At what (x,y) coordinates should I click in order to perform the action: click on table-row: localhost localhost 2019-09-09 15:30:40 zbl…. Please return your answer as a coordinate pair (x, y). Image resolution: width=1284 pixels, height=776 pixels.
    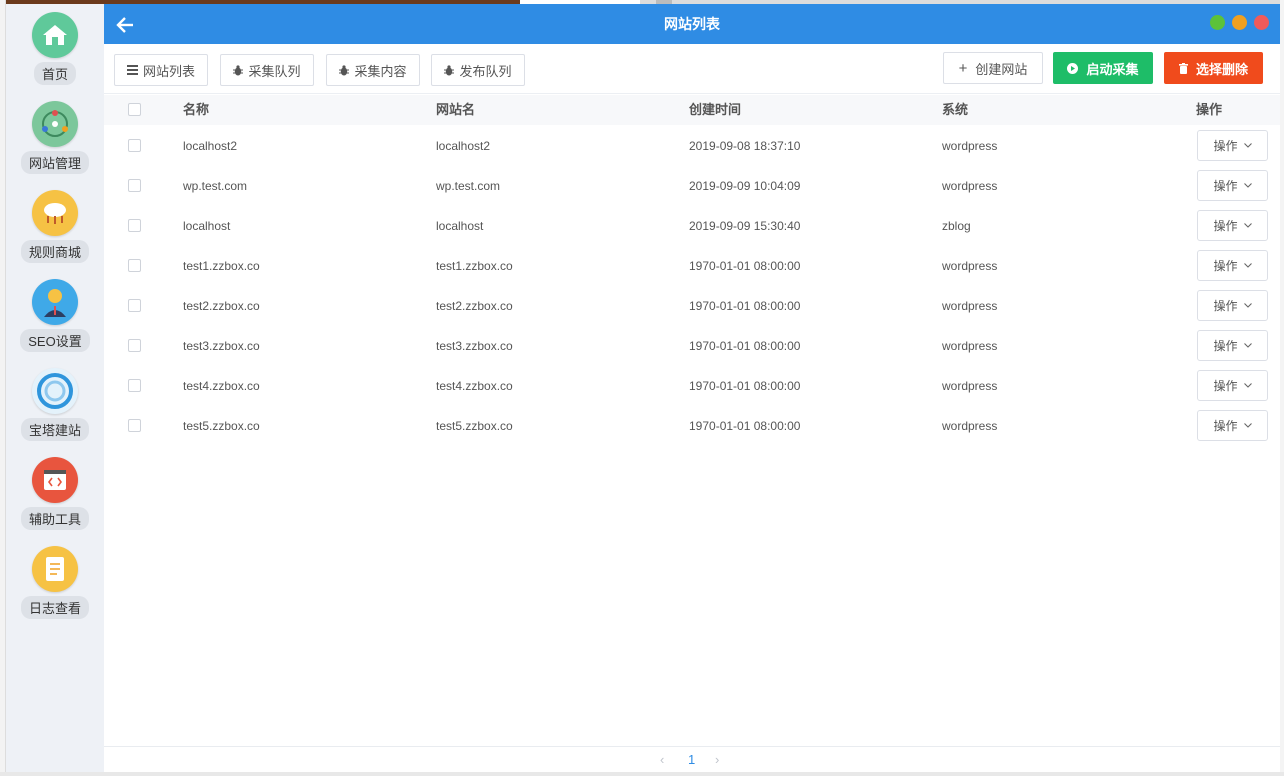
    Looking at the image, I should click on (692, 226).